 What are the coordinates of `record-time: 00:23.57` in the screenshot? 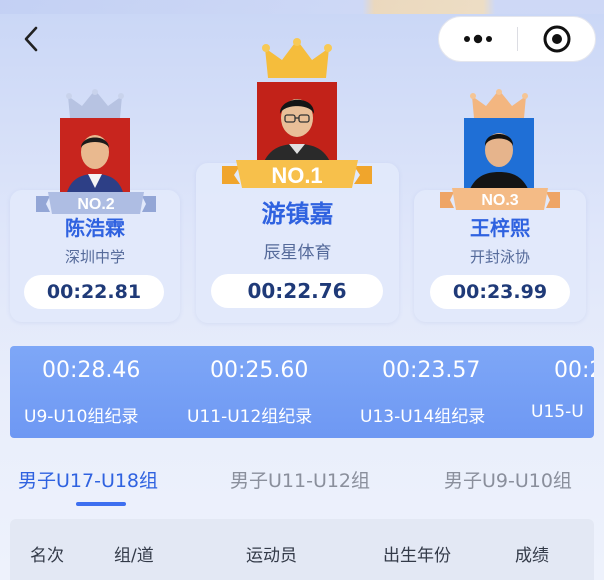 It's located at (431, 370).